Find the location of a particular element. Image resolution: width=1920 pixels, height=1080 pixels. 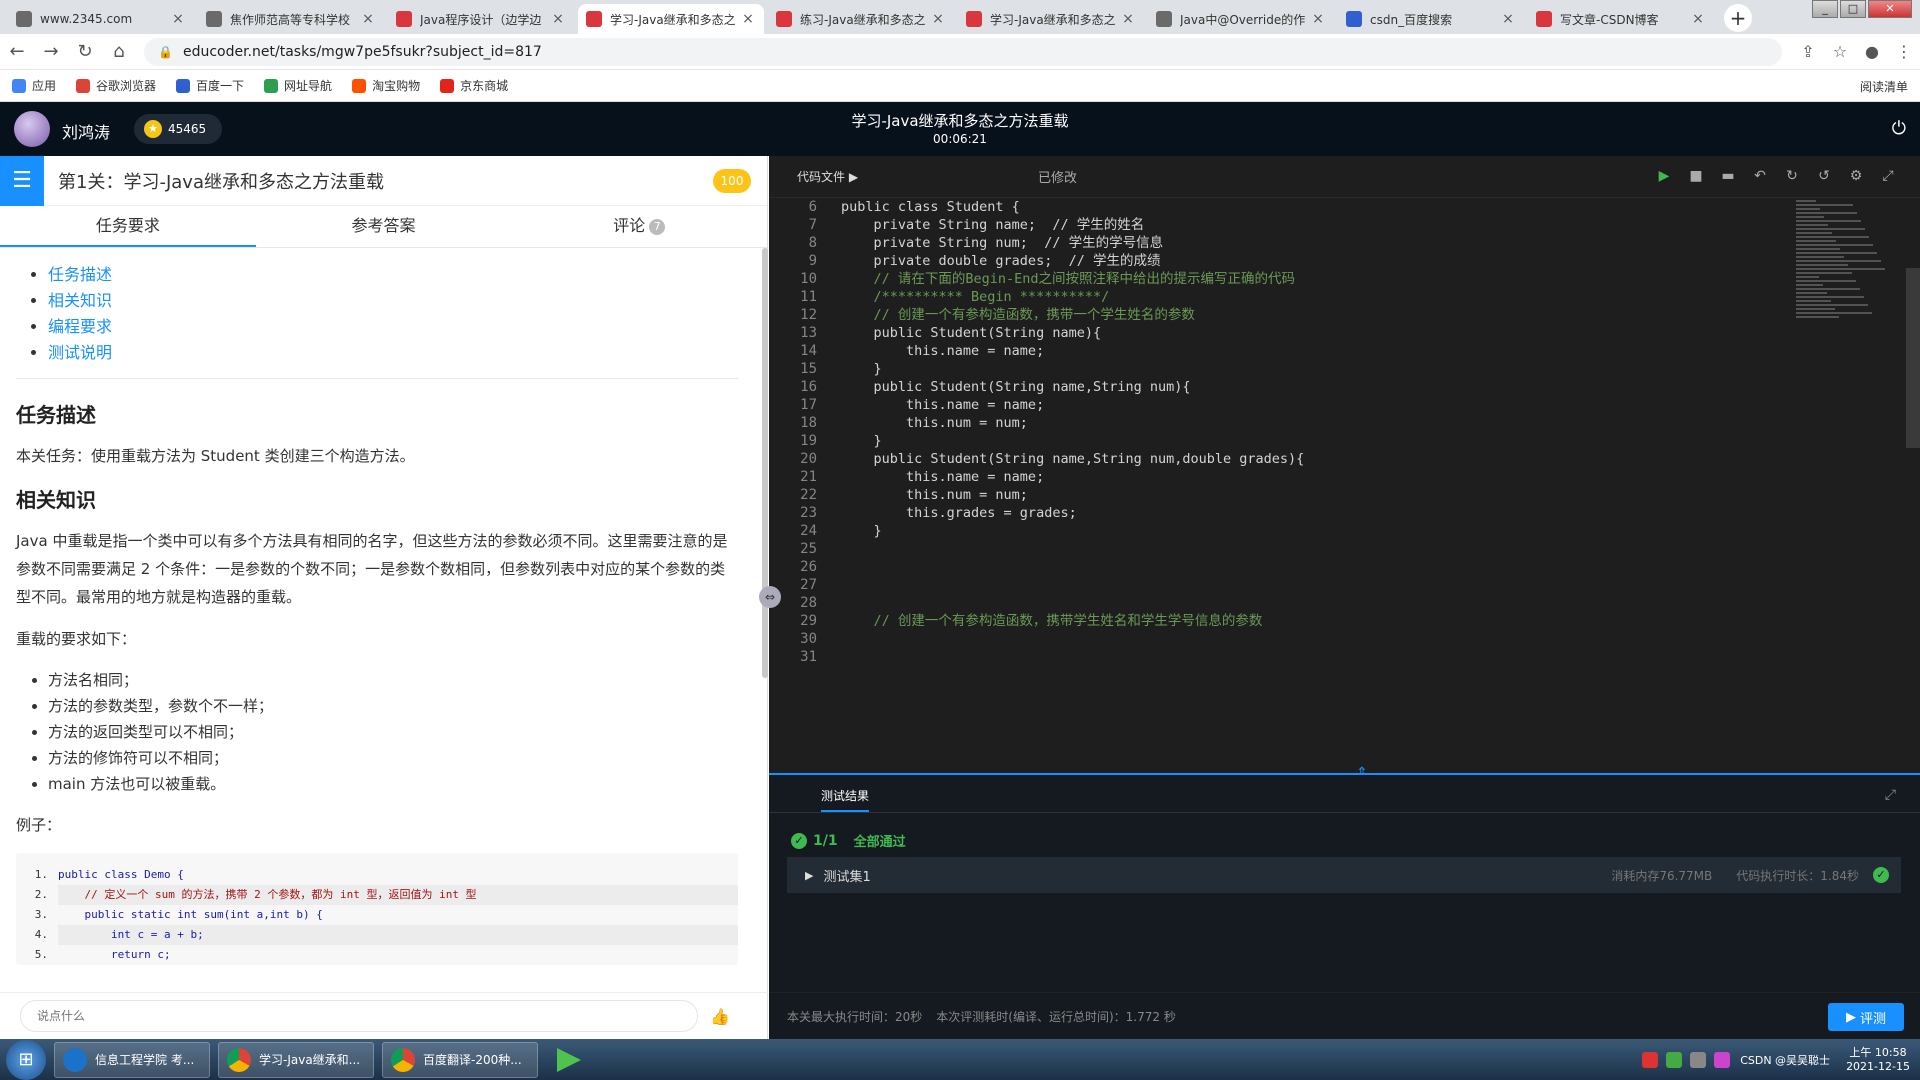

menu-icon: ☰ is located at coordinates (22, 180).